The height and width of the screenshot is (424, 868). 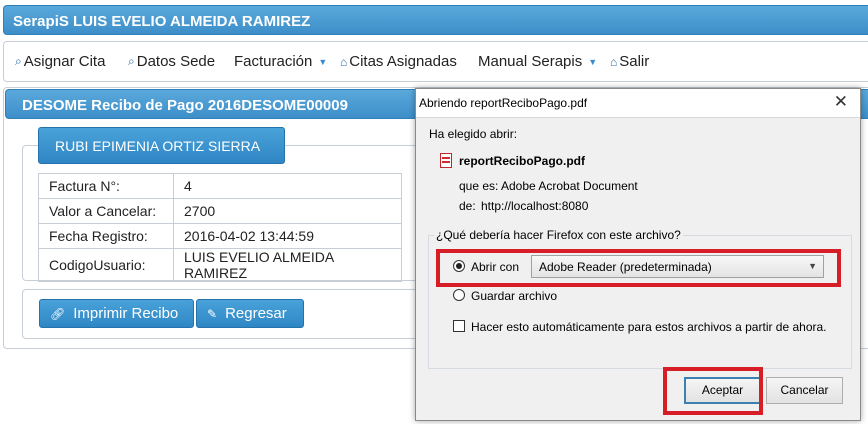 What do you see at coordinates (638, 103) in the screenshot?
I see `dialog-titlebar: Abriendo reportReciboPago.pdf ✕` at bounding box center [638, 103].